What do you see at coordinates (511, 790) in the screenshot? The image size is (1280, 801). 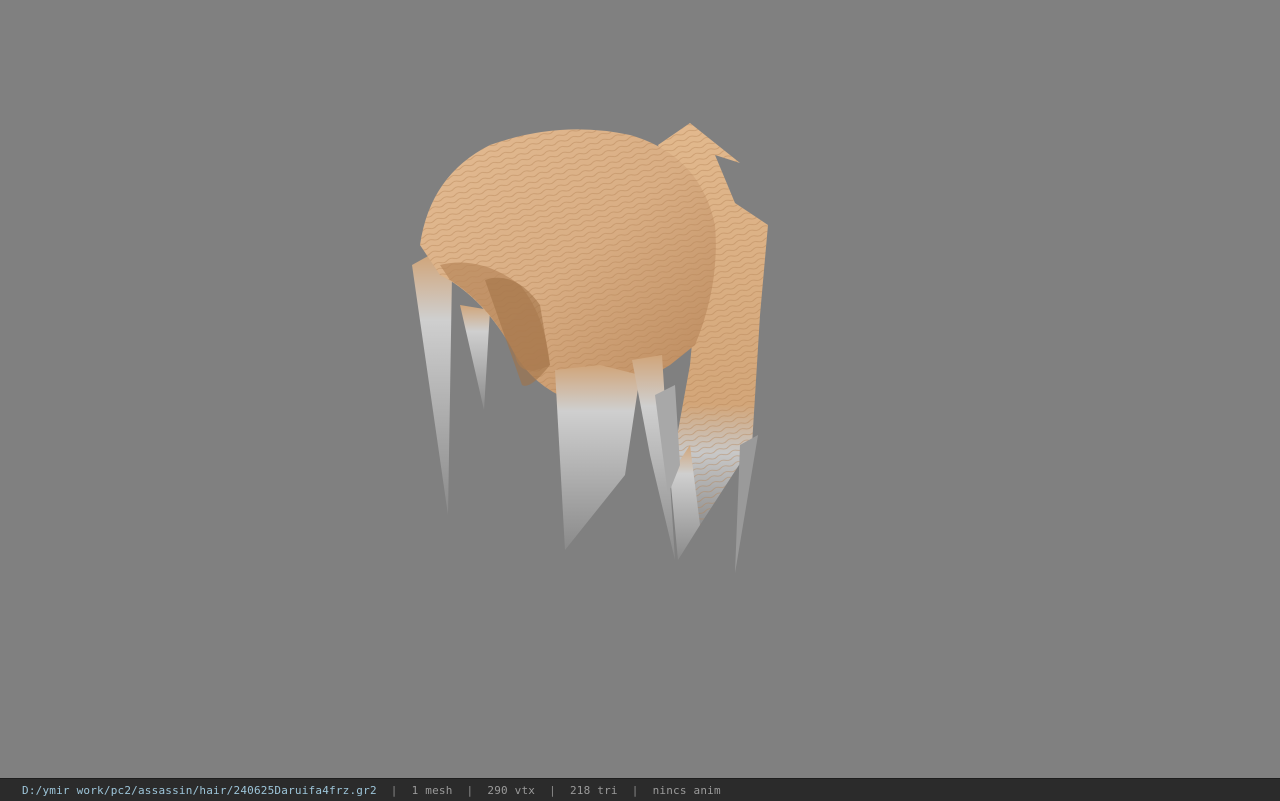 I see `vertex-count: 290 vtx` at bounding box center [511, 790].